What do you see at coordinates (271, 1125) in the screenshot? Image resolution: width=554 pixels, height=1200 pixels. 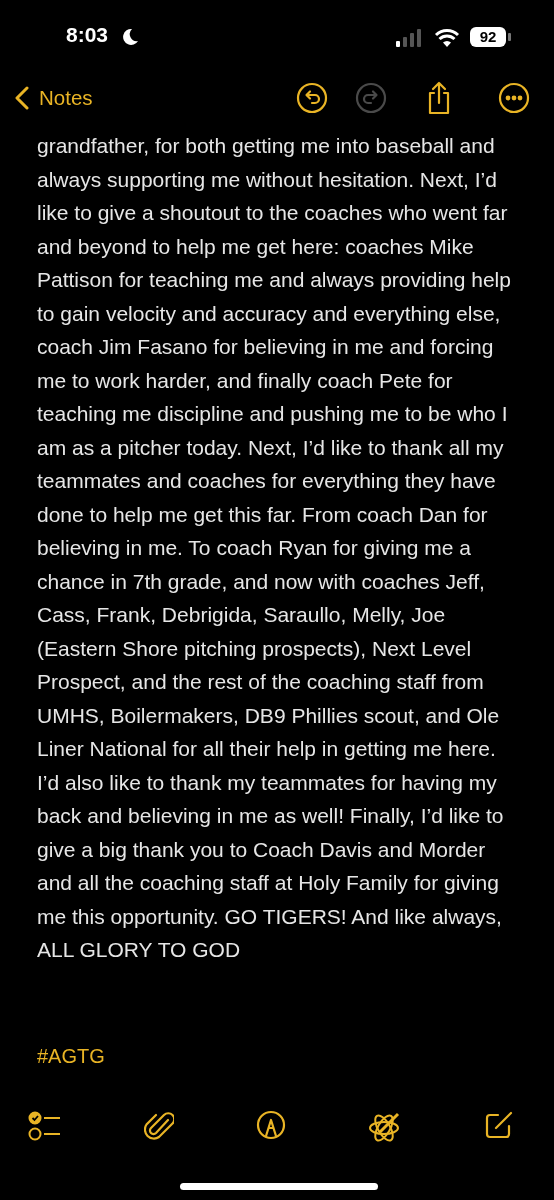 I see `pen-icon` at bounding box center [271, 1125].